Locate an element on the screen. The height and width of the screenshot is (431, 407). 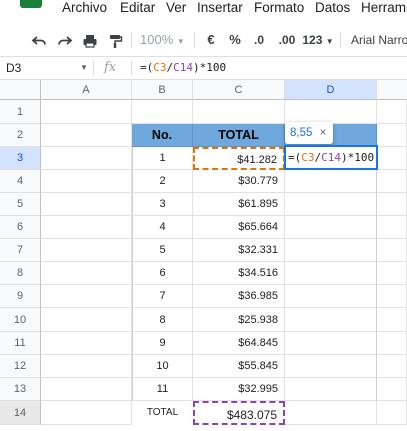
cell-c14: $483.075 is located at coordinates (239, 413).